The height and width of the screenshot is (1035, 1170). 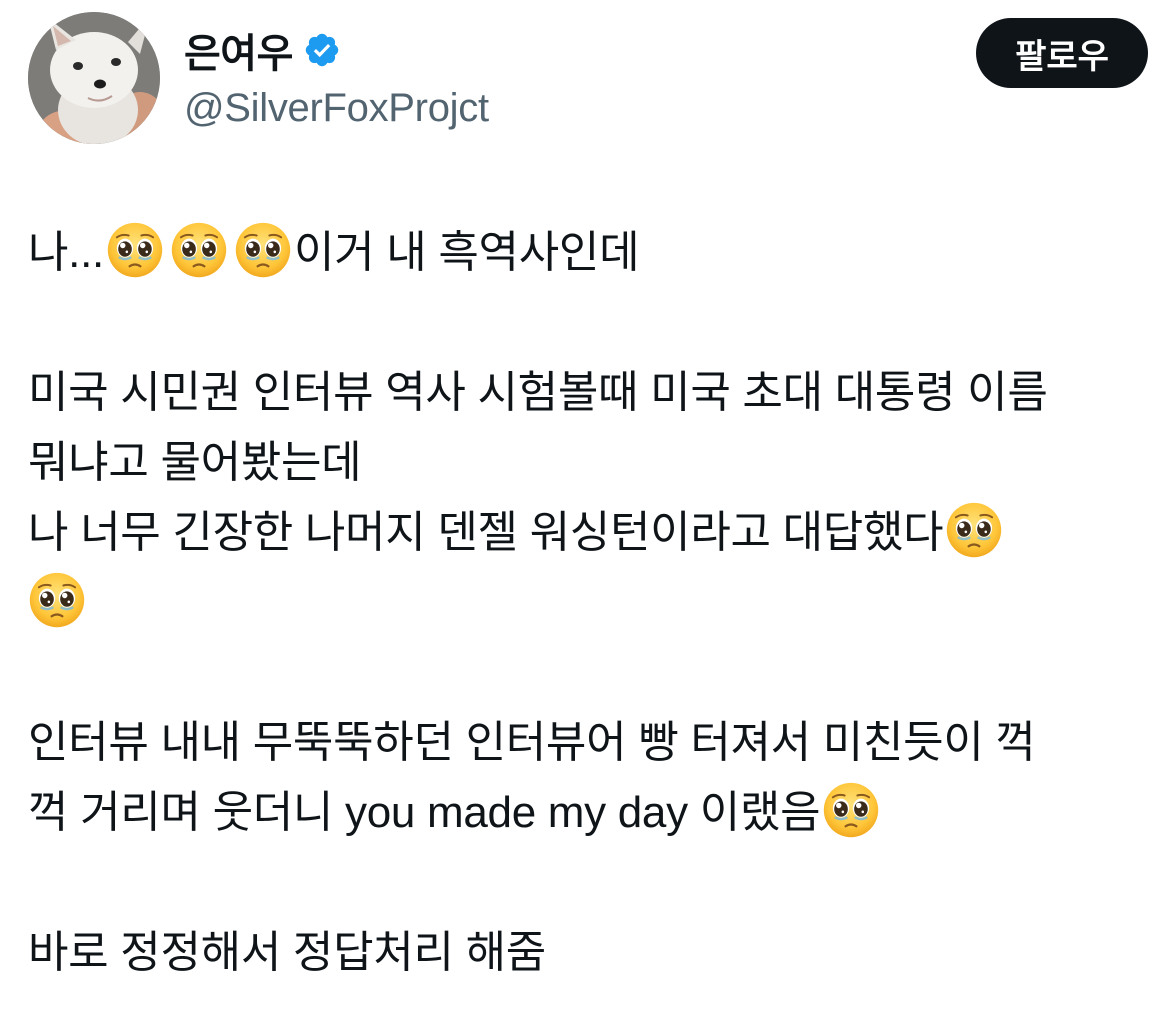 What do you see at coordinates (195, 462) in the screenshot?
I see `tweet-line-3: 뭐냐고 물어봤는데` at bounding box center [195, 462].